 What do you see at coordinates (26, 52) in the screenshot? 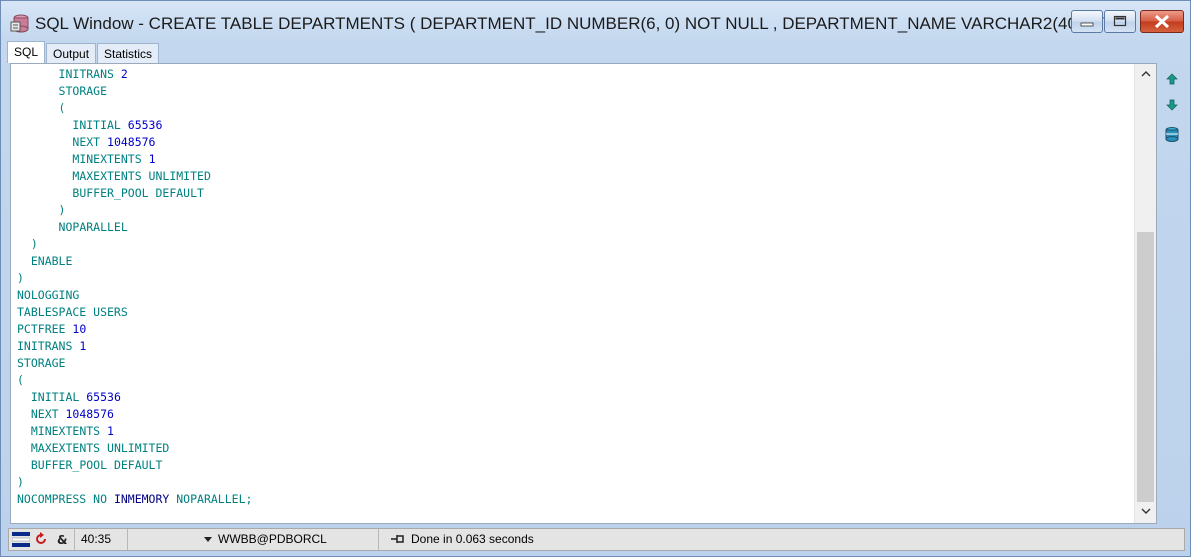
I see `tab-sql: SQL` at bounding box center [26, 52].